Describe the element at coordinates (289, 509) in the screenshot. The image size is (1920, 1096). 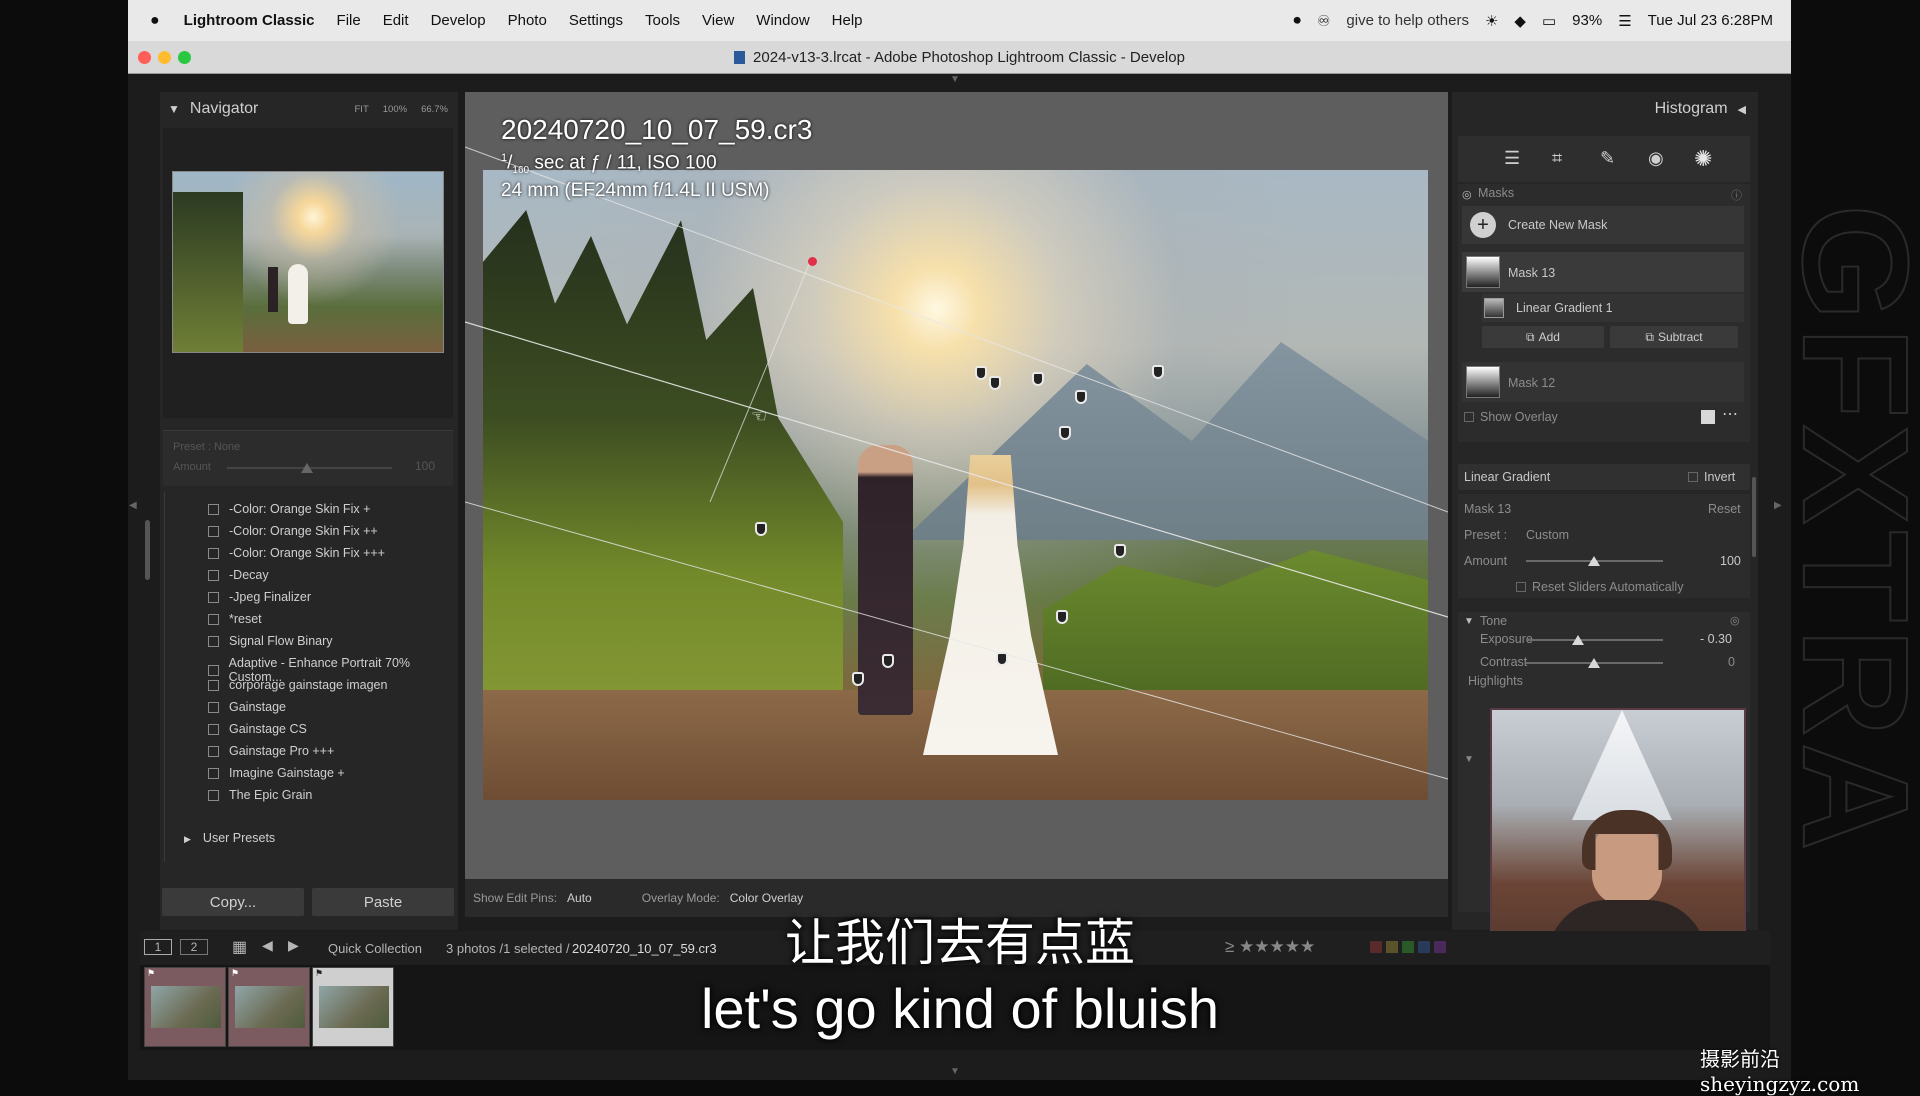
I see `preset-item: -Color: Orange Skin Fix +` at that location.